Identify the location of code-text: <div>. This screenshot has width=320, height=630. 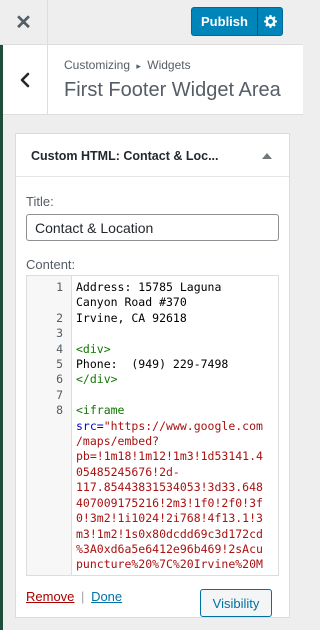
(175, 349).